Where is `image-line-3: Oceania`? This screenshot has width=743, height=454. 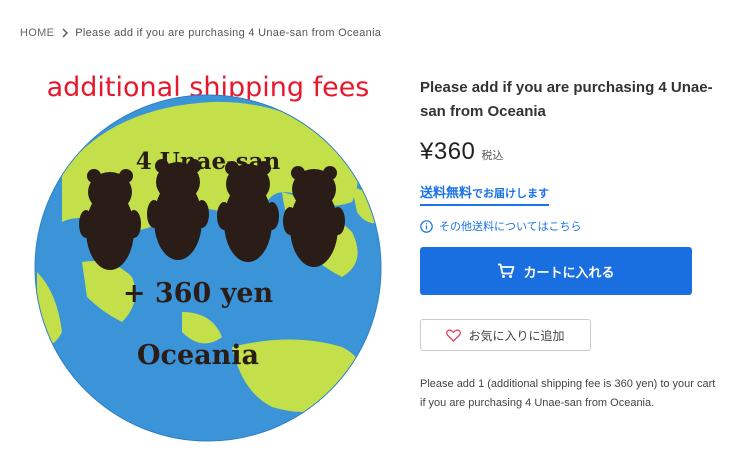 image-line-3: Oceania is located at coordinates (198, 355).